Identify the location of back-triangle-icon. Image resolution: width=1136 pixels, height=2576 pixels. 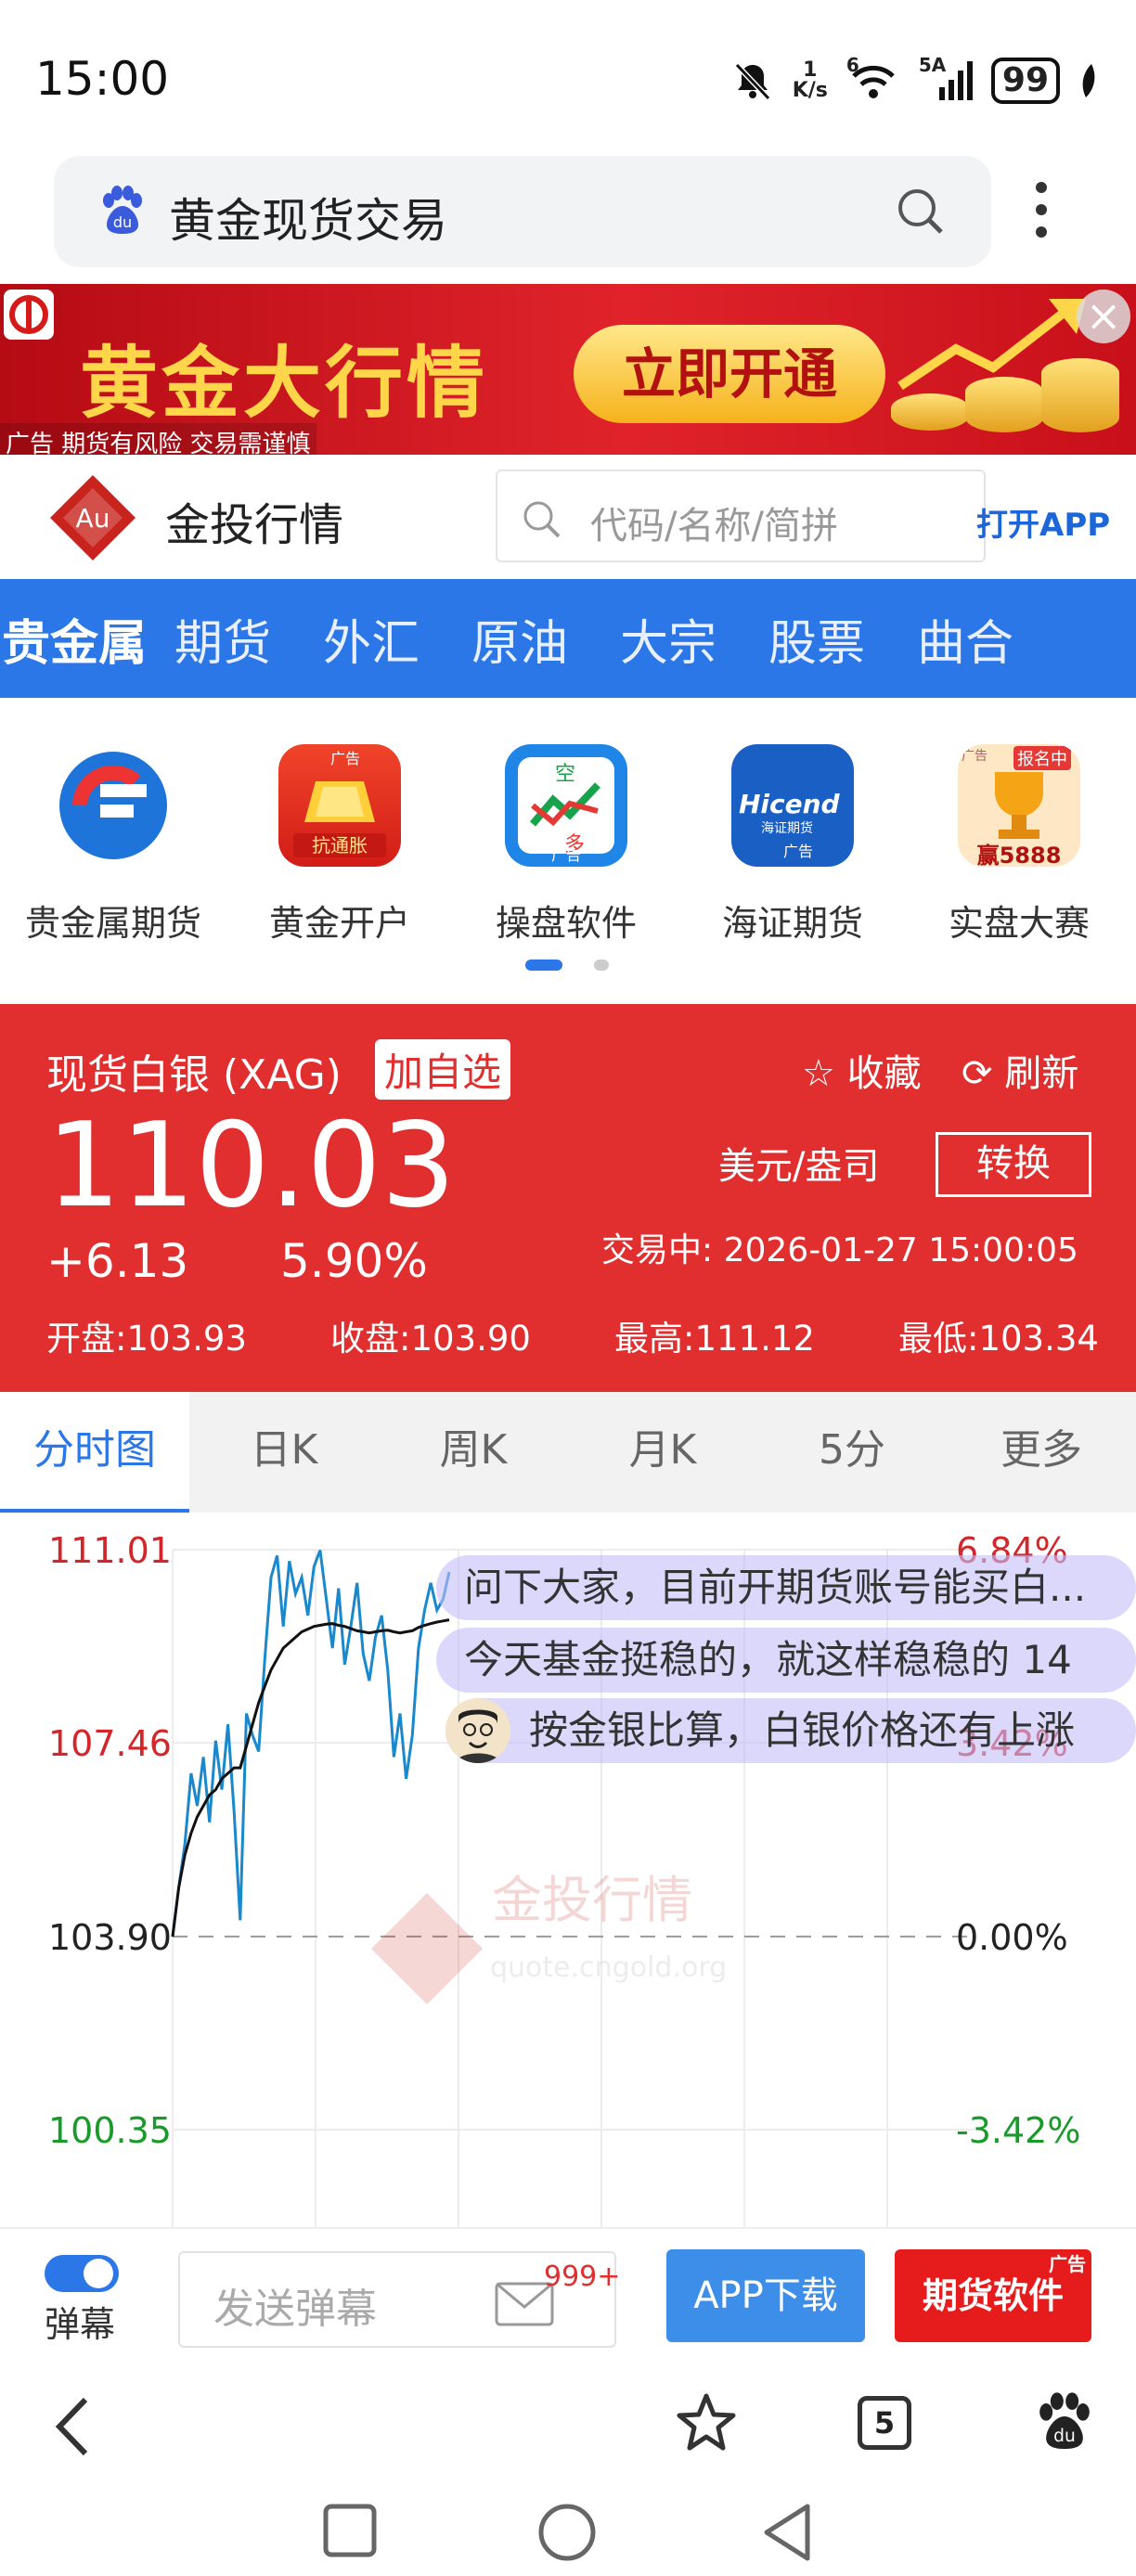
(788, 2532).